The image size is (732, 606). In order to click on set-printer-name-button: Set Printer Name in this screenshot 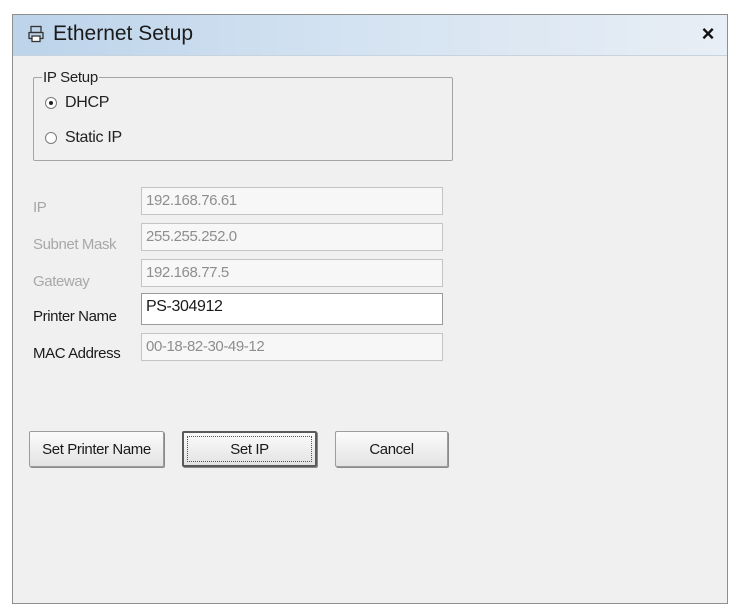, I will do `click(96, 449)`.